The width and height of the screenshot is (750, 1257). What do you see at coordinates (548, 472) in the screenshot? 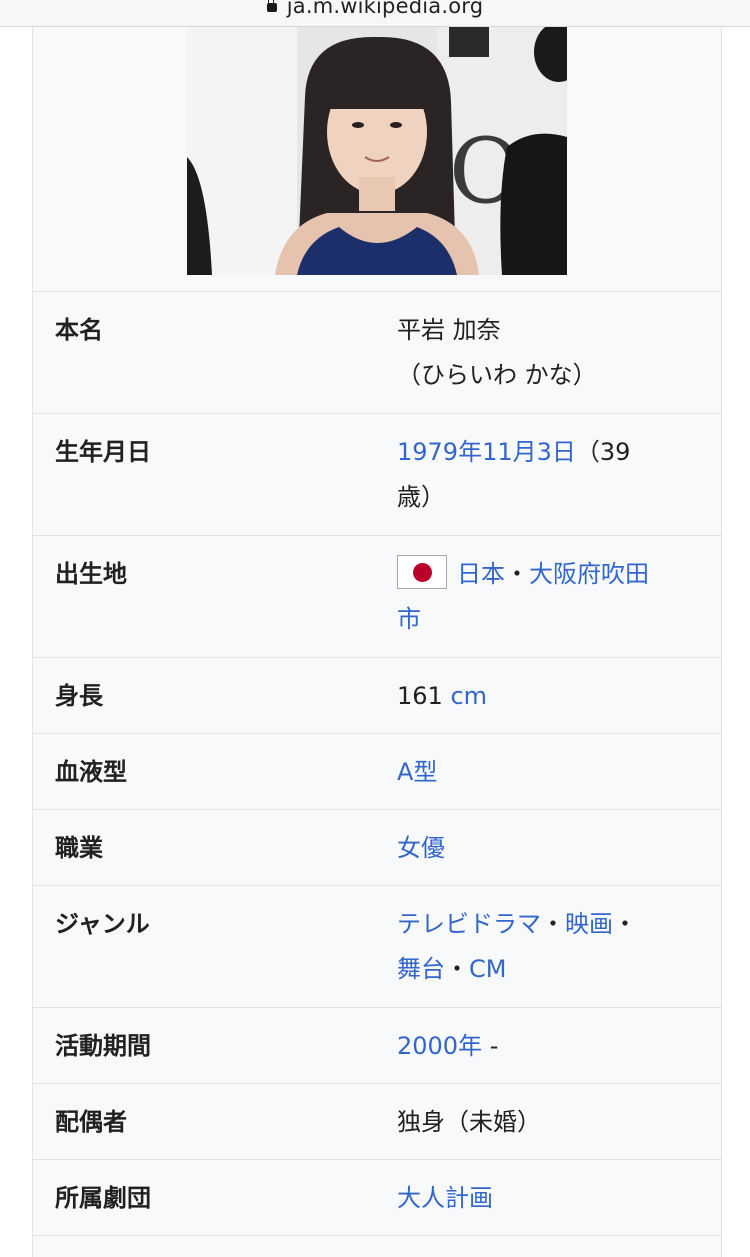
I see `row-value: 1979年11月3日（39 歳）` at bounding box center [548, 472].